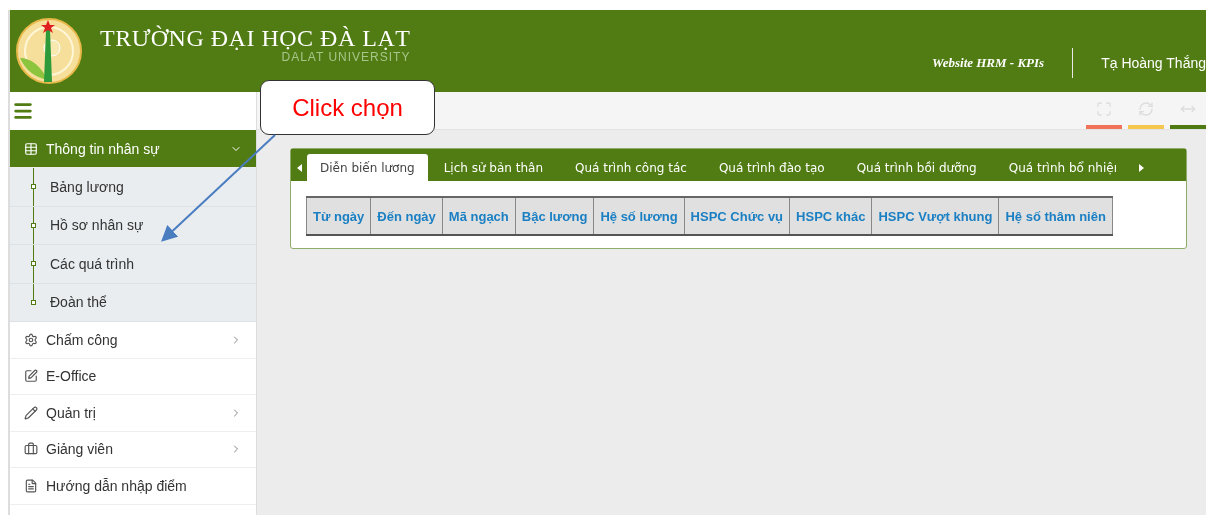  I want to click on column-header: Mã ngạch, so click(479, 216).